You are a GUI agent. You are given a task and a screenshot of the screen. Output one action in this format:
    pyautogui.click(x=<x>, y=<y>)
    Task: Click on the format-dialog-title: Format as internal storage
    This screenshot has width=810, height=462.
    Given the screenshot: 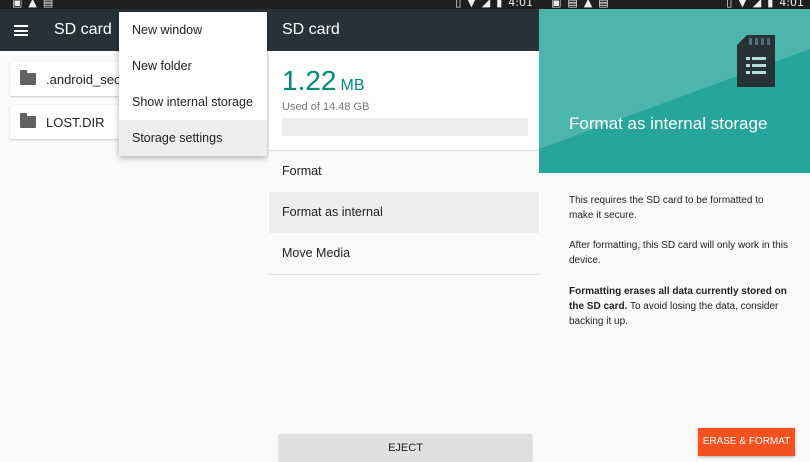 What is the action you would take?
    pyautogui.click(x=668, y=123)
    